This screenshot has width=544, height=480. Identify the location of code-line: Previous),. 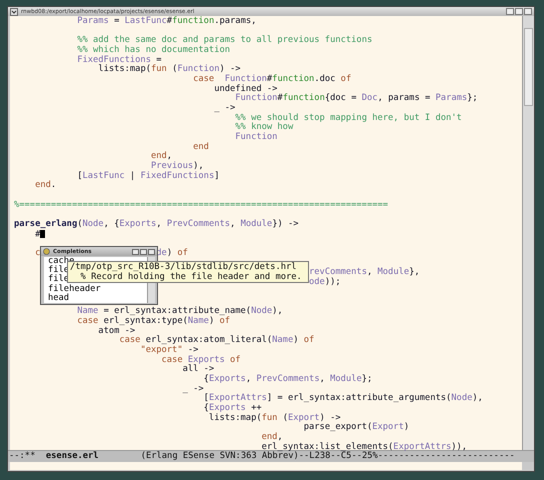
(177, 166).